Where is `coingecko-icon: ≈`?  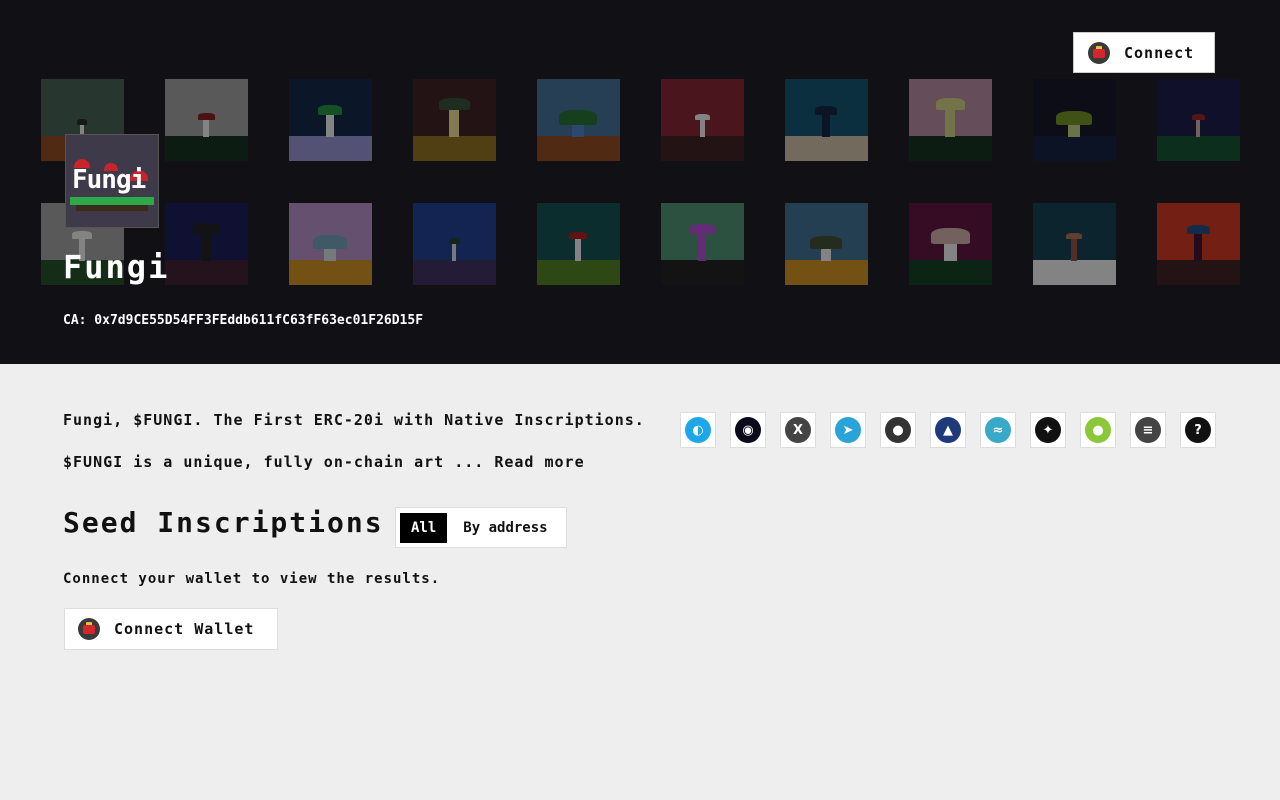
coingecko-icon: ≈ is located at coordinates (998, 430).